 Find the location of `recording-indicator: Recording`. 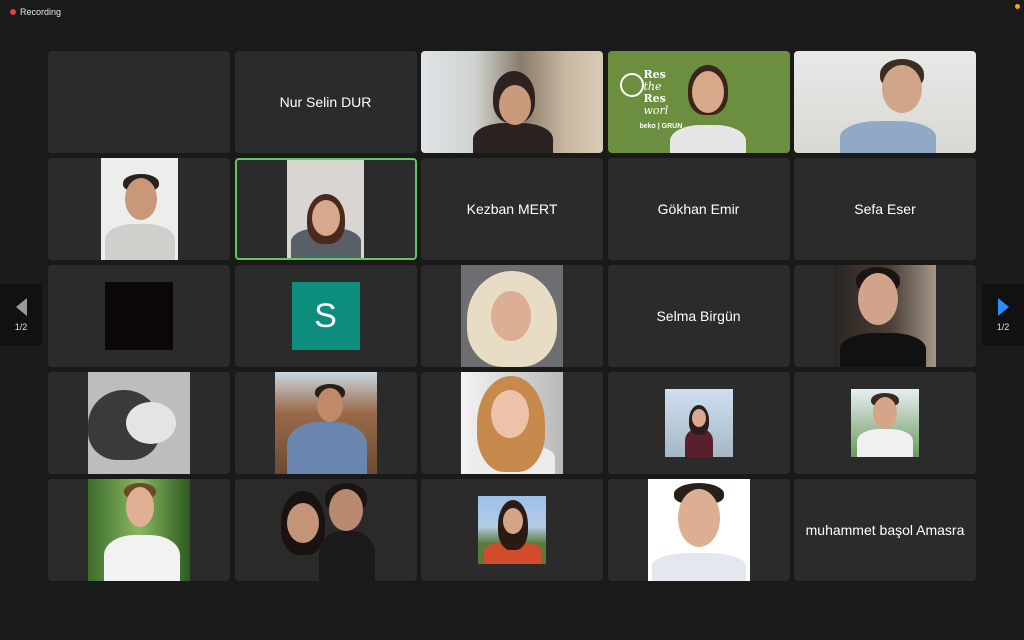

recording-indicator: Recording is located at coordinates (35, 12).